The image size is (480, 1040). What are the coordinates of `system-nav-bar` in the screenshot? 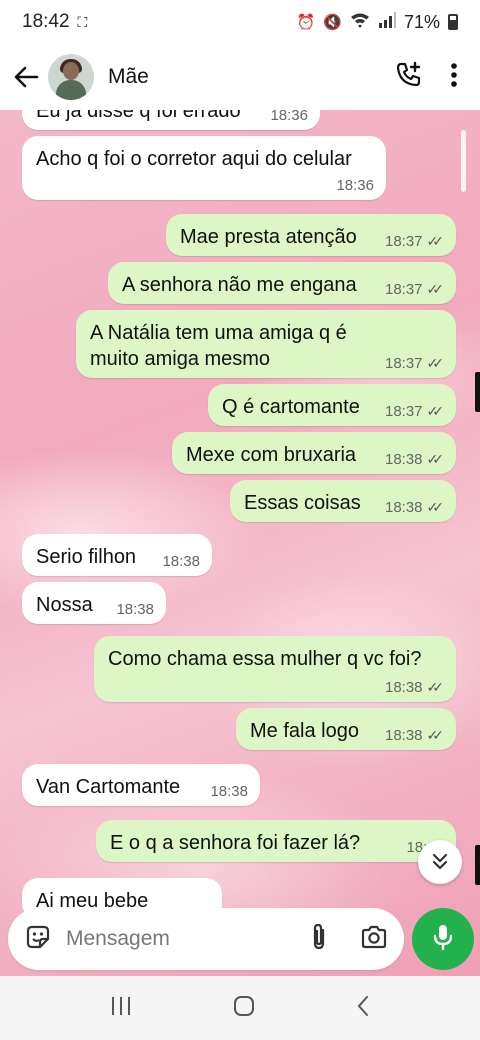 It's located at (240, 1008).